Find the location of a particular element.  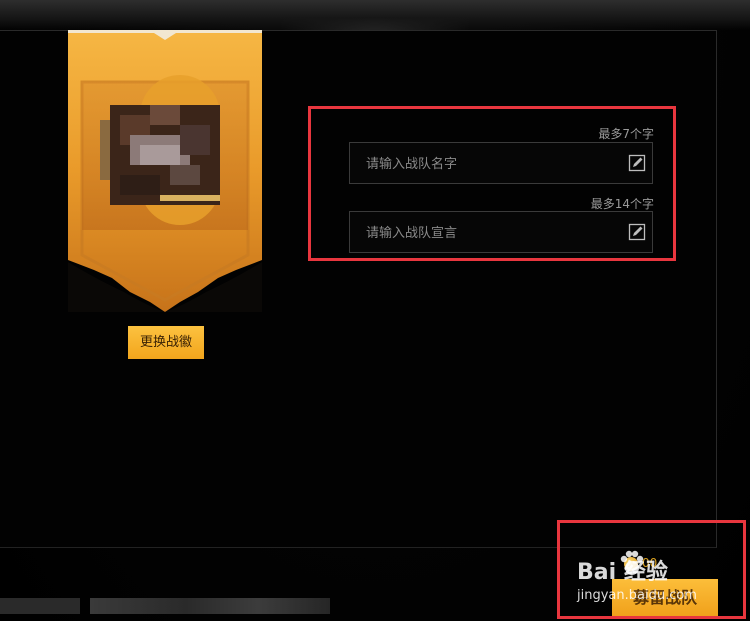

change-emblem-button: 更换战徽 is located at coordinates (166, 342).